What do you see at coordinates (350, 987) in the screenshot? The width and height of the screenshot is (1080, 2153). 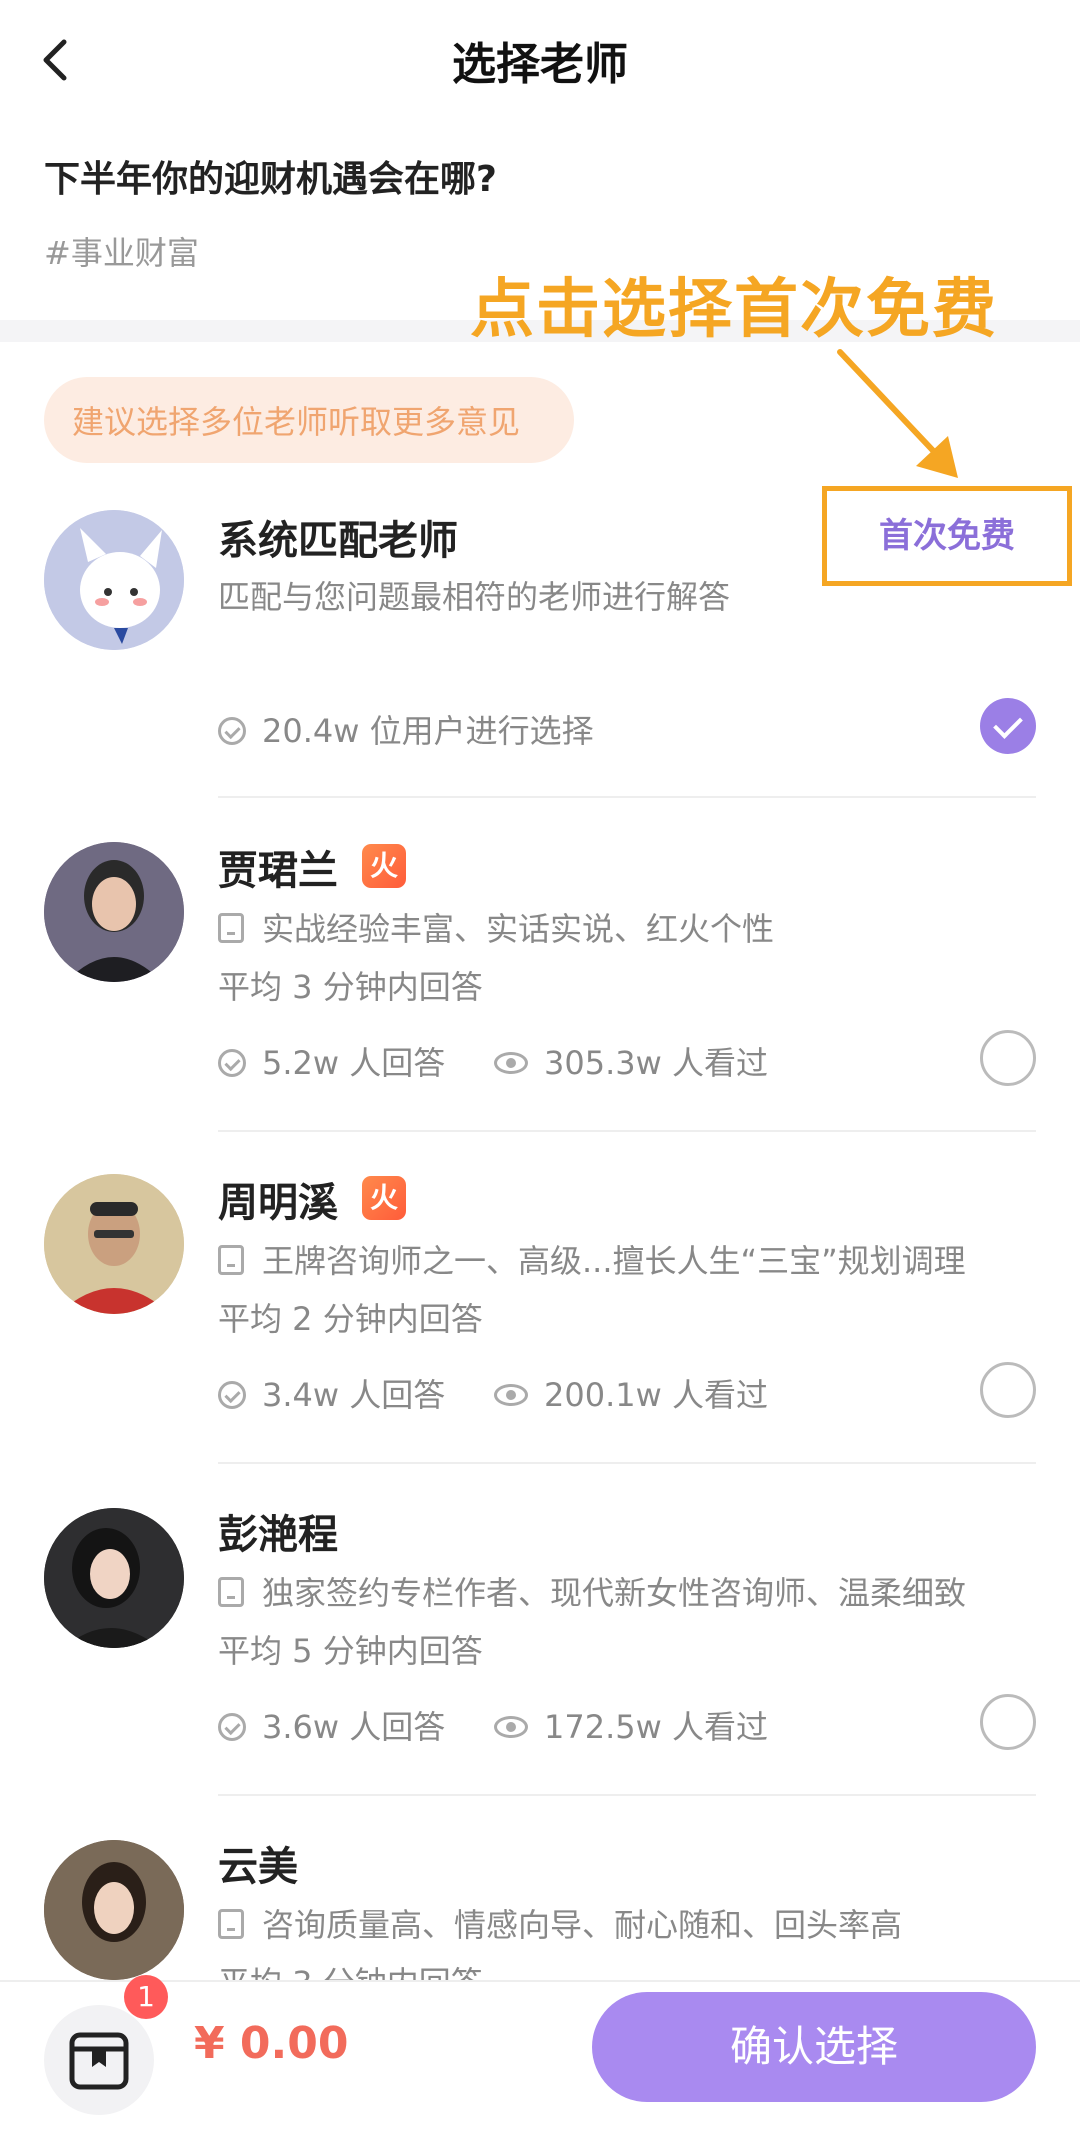 I see `teacher-response-time: 平均 3 分钟内回答` at bounding box center [350, 987].